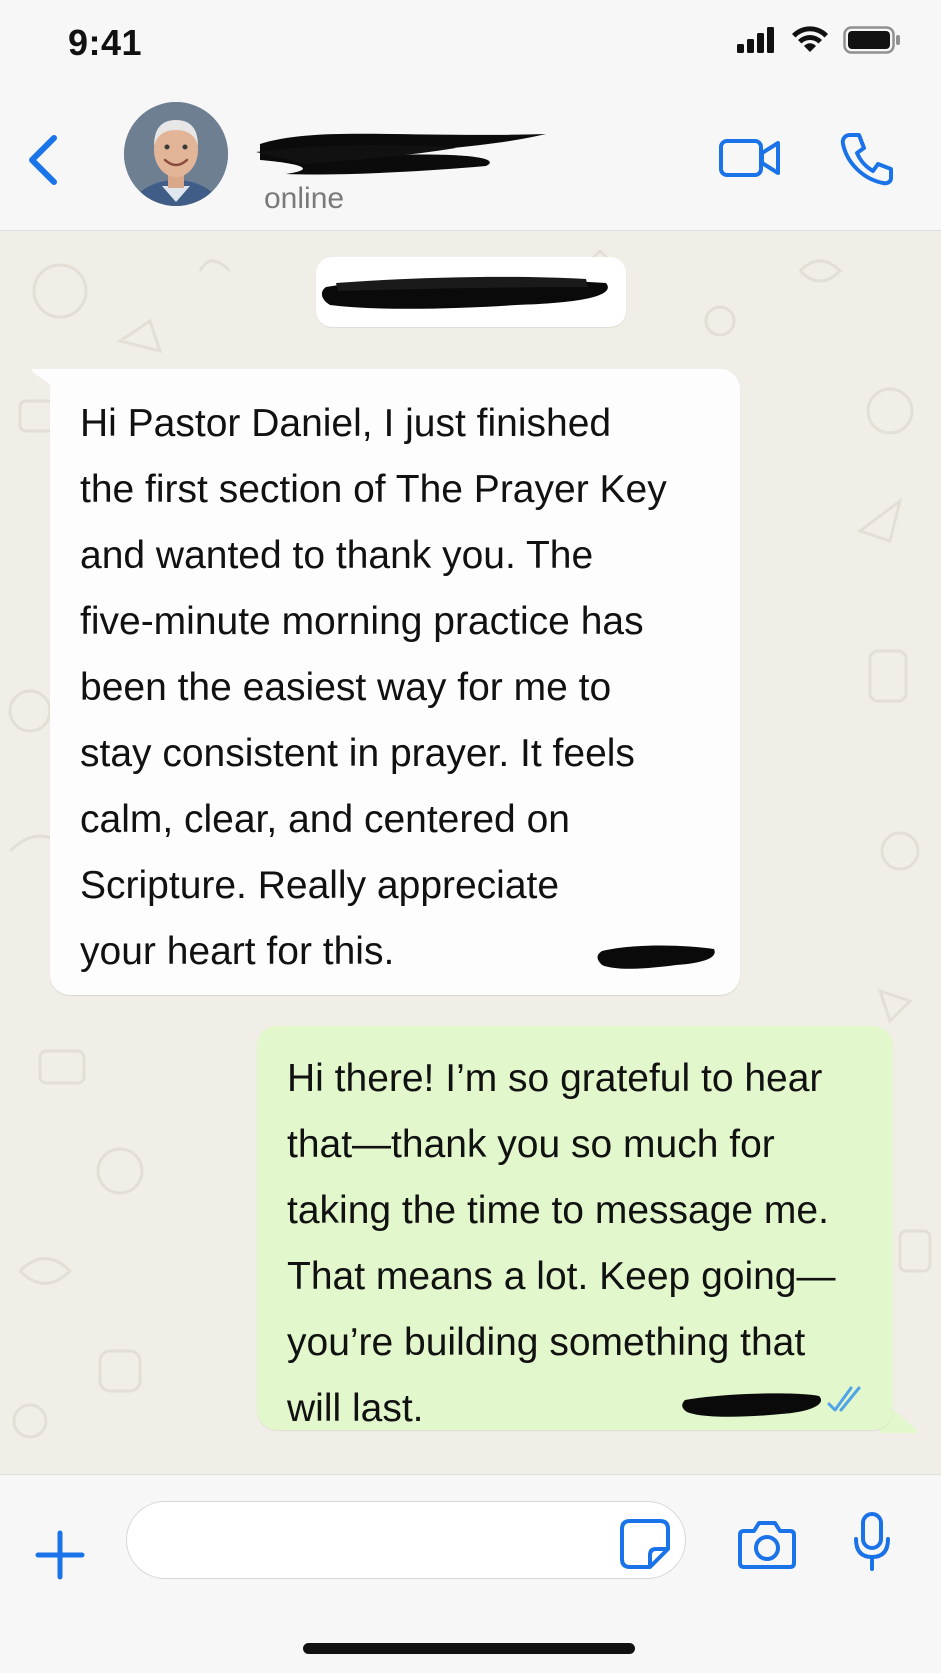 The width and height of the screenshot is (941, 1673). I want to click on status-time: 9:41, so click(105, 42).